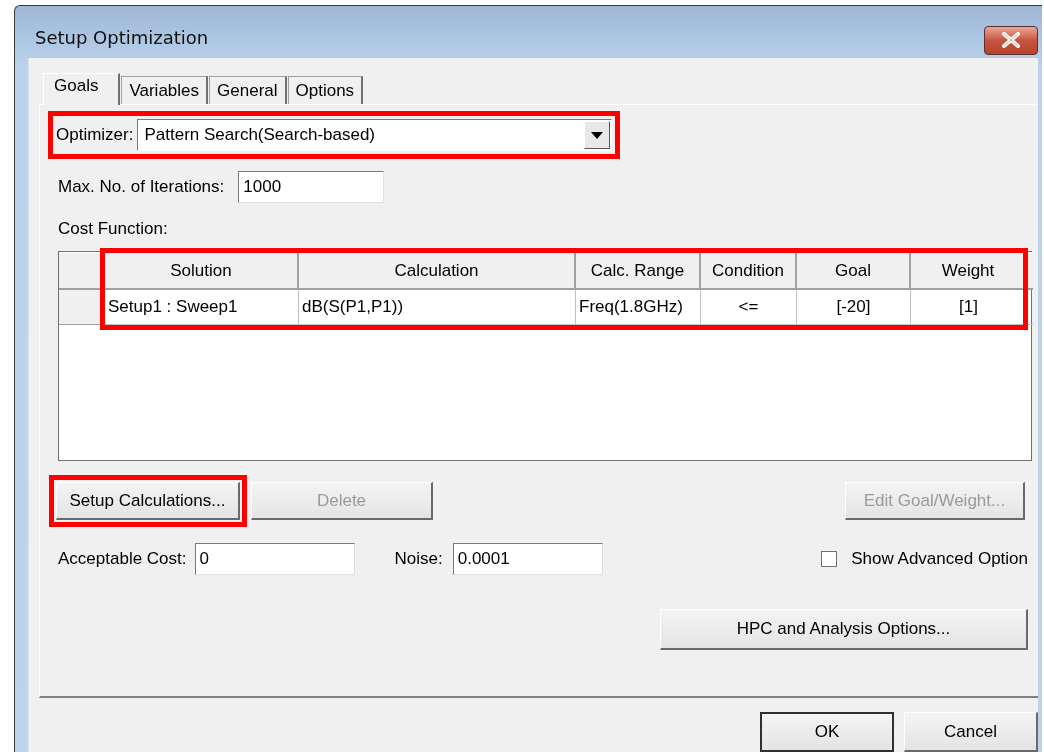 This screenshot has height=752, width=1044. I want to click on column-header: Goal, so click(854, 271).